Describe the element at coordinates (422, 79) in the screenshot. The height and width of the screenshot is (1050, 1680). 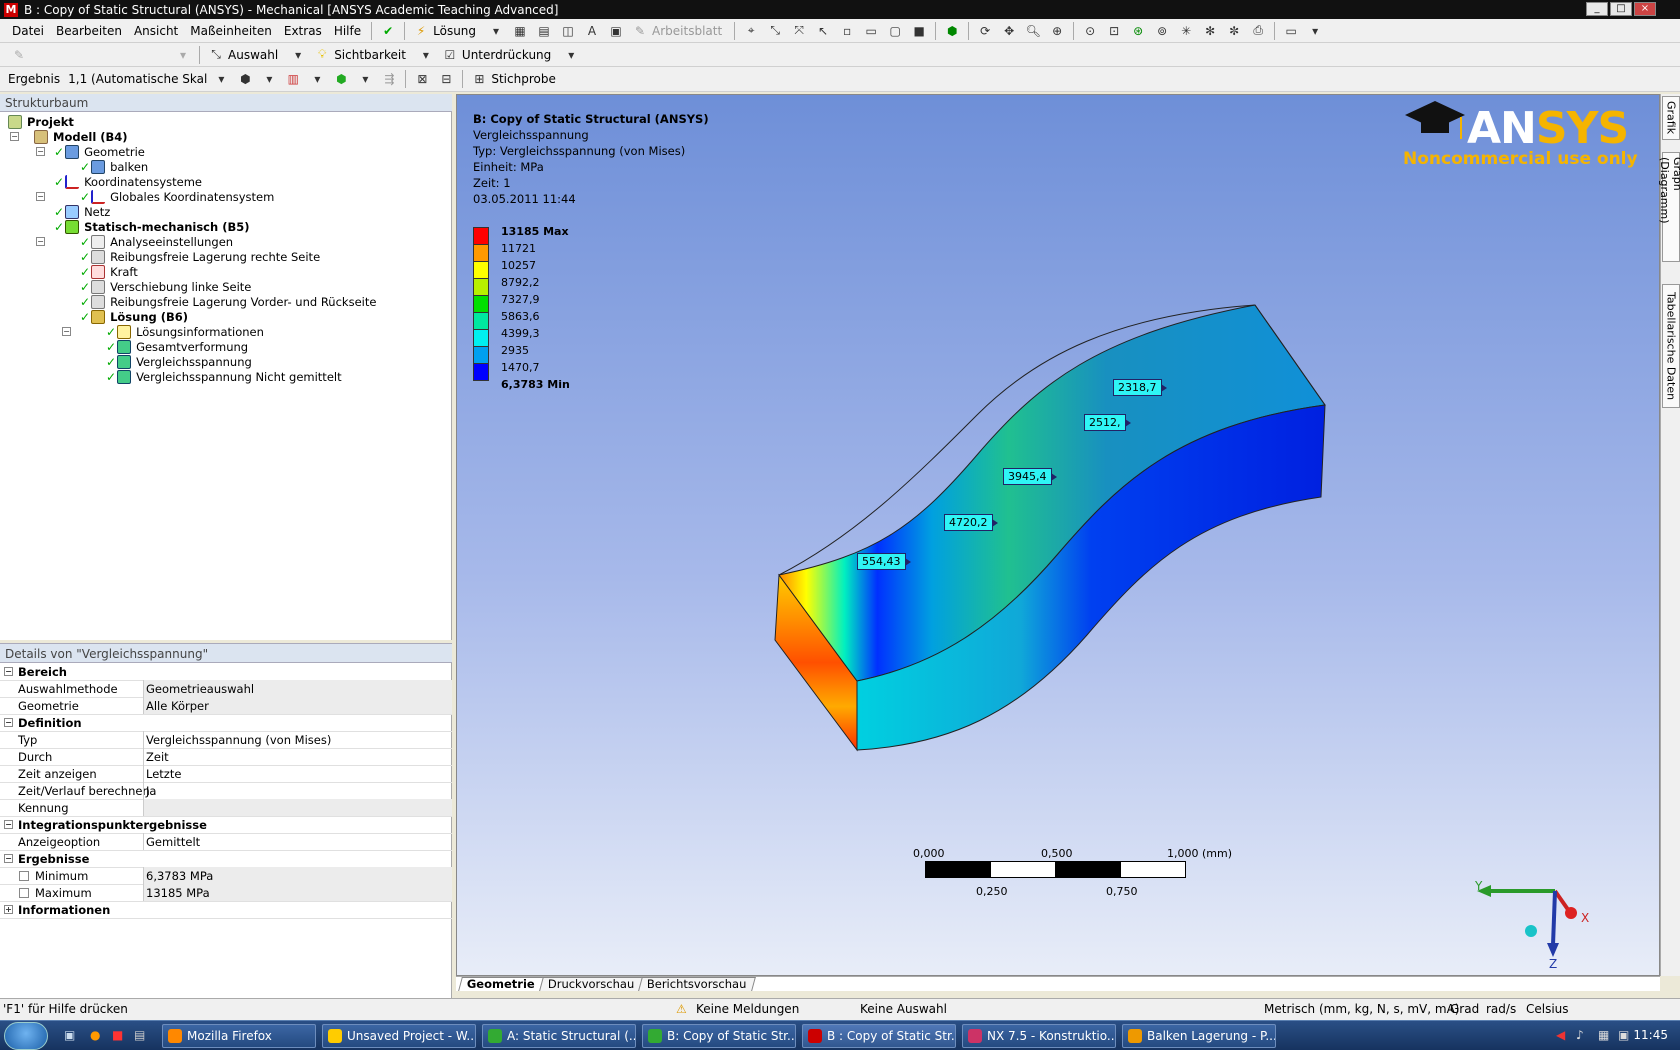
I see `max-icon: ⊠` at that location.